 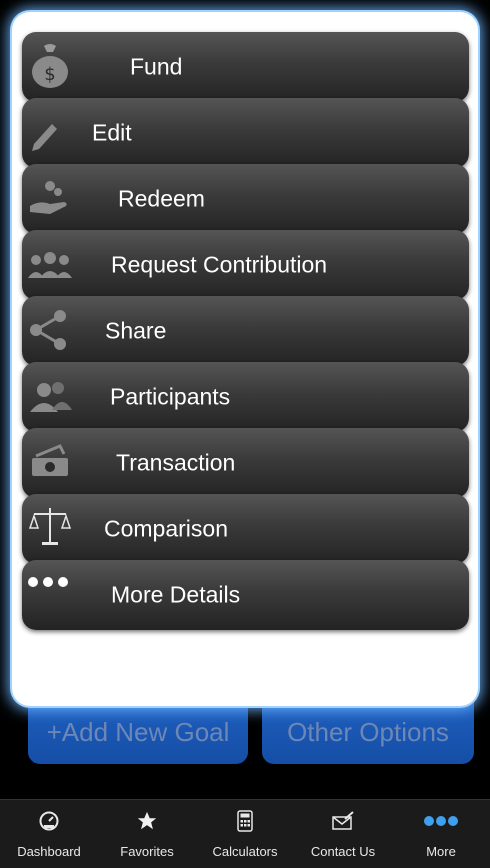 What do you see at coordinates (170, 396) in the screenshot?
I see `menu-item-label: Participants` at bounding box center [170, 396].